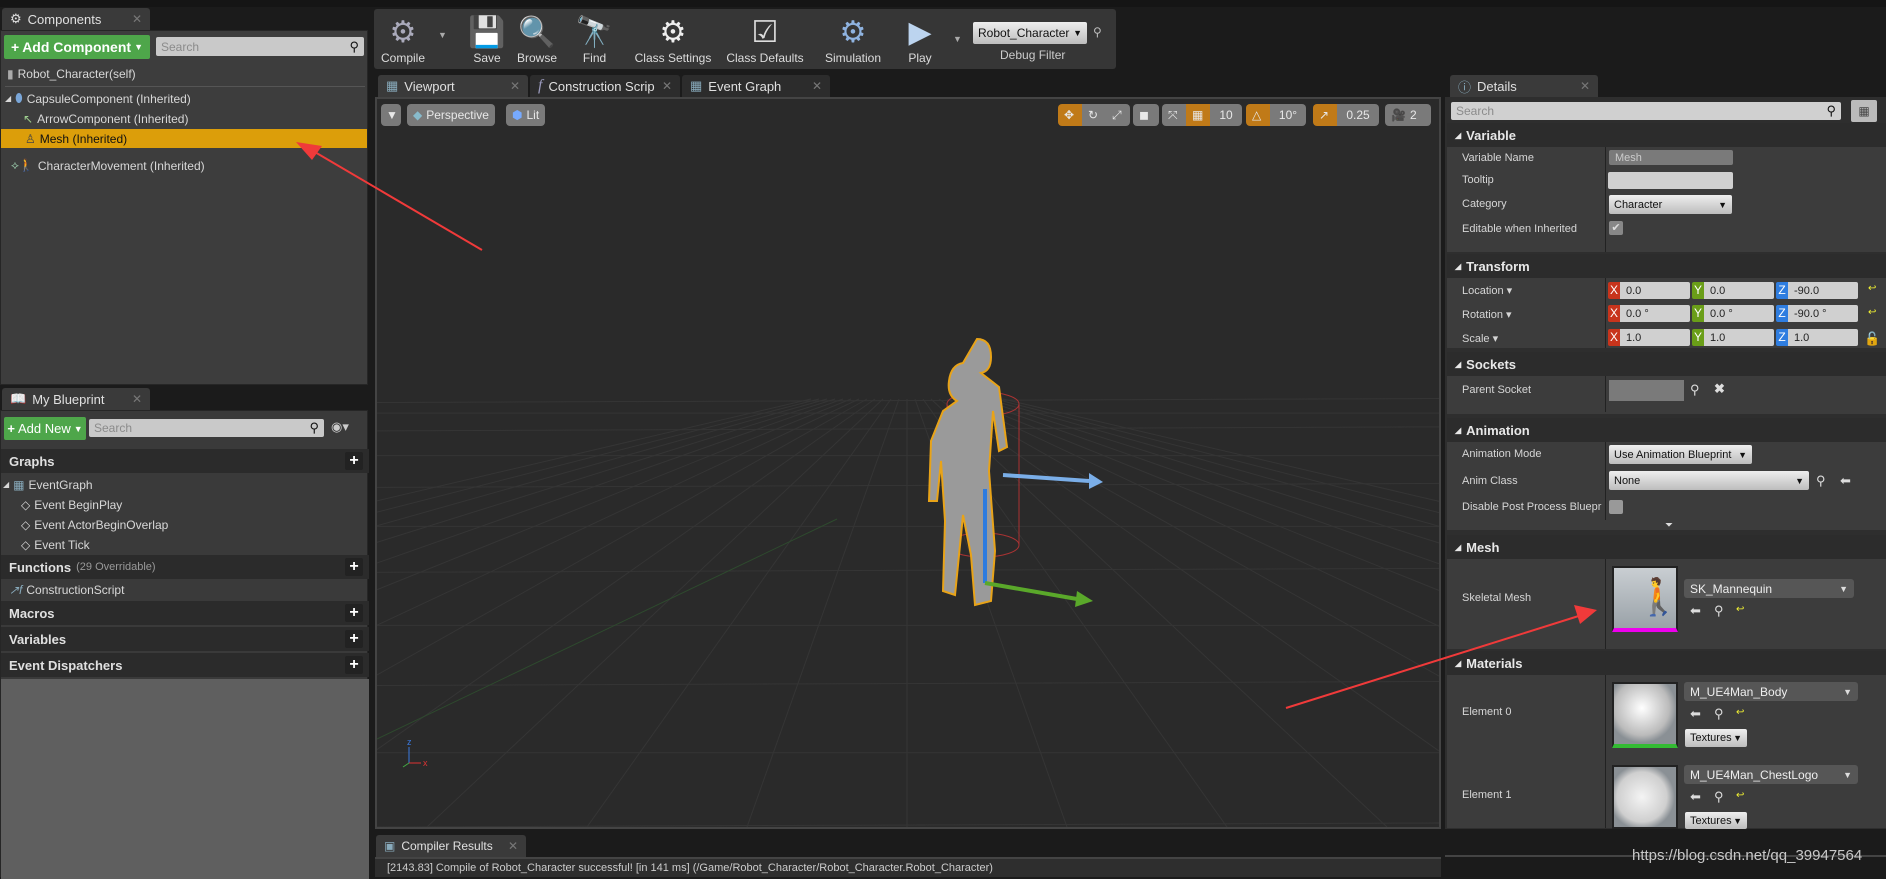 This screenshot has height=879, width=1886. What do you see at coordinates (1823, 337) in the screenshot?
I see `scl-z-input: 1.0` at bounding box center [1823, 337].